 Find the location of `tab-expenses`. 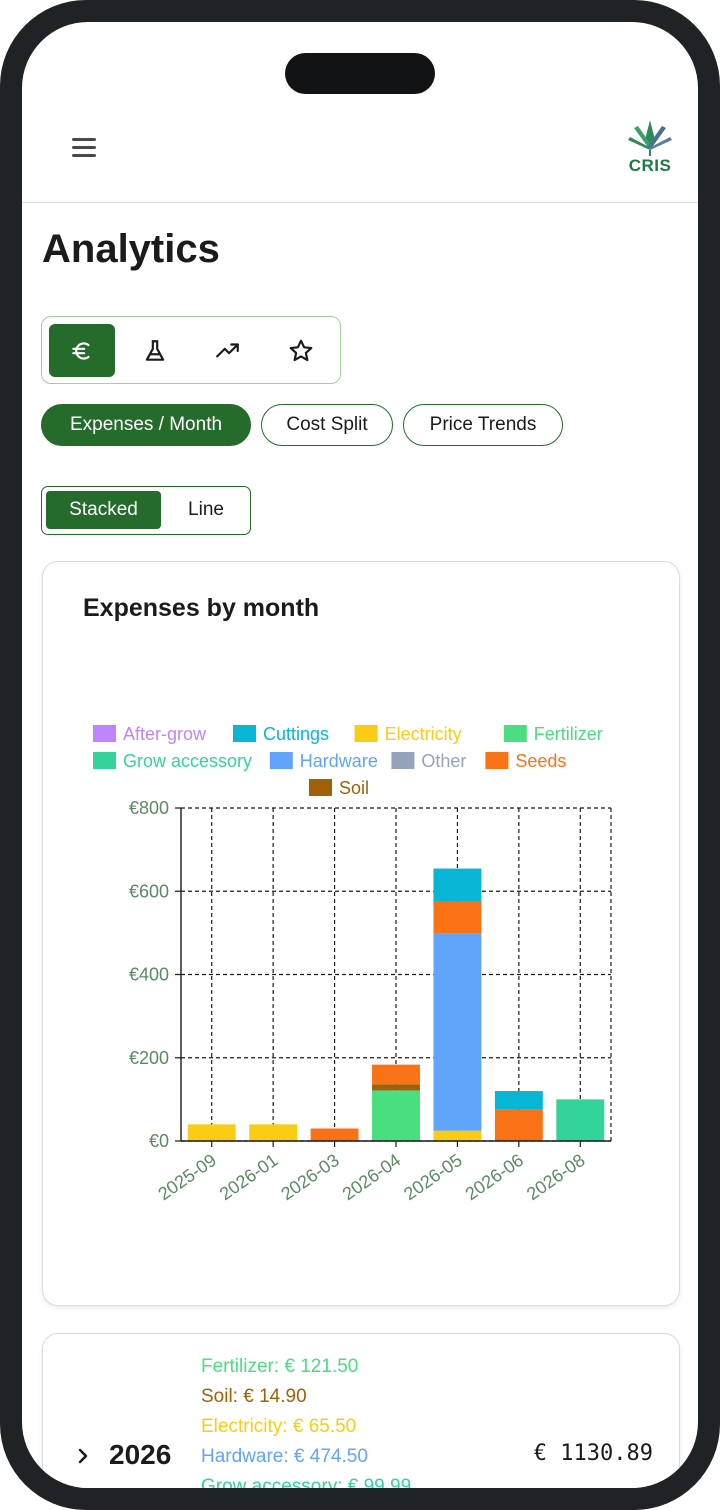

tab-expenses is located at coordinates (82, 350).